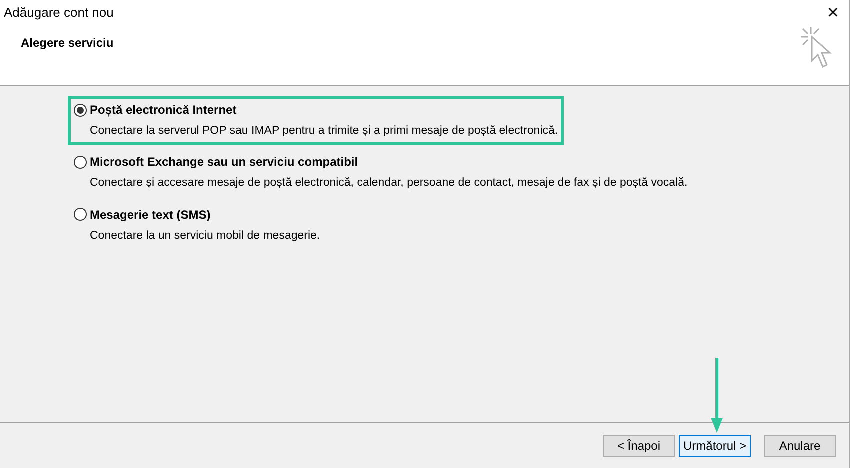 Image resolution: width=850 pixels, height=468 pixels. What do you see at coordinates (197, 225) in the screenshot?
I see `service-option: Mesagerie text (SMS) Conectare la un serviciu mobil de mesagerie.` at bounding box center [197, 225].